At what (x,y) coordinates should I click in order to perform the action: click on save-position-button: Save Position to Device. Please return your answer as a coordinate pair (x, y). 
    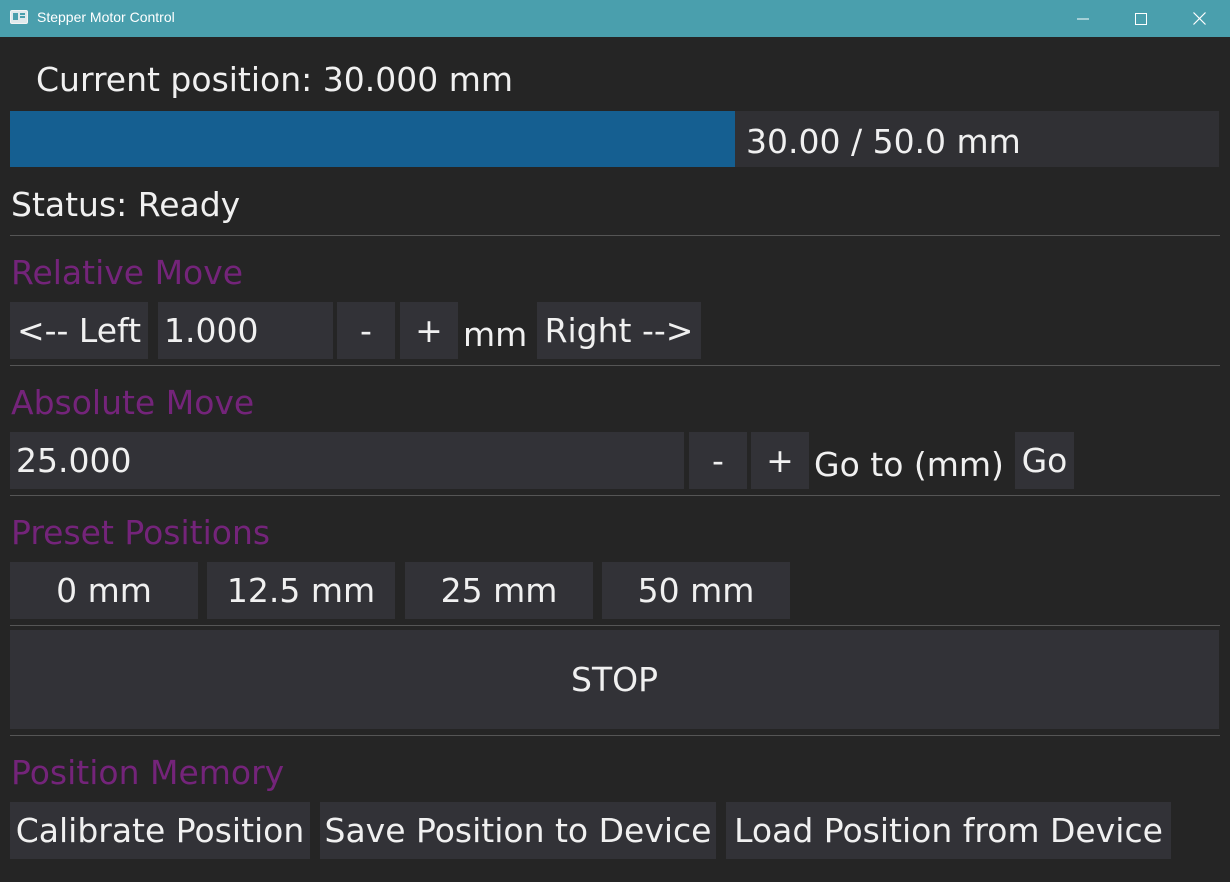
    Looking at the image, I should click on (518, 830).